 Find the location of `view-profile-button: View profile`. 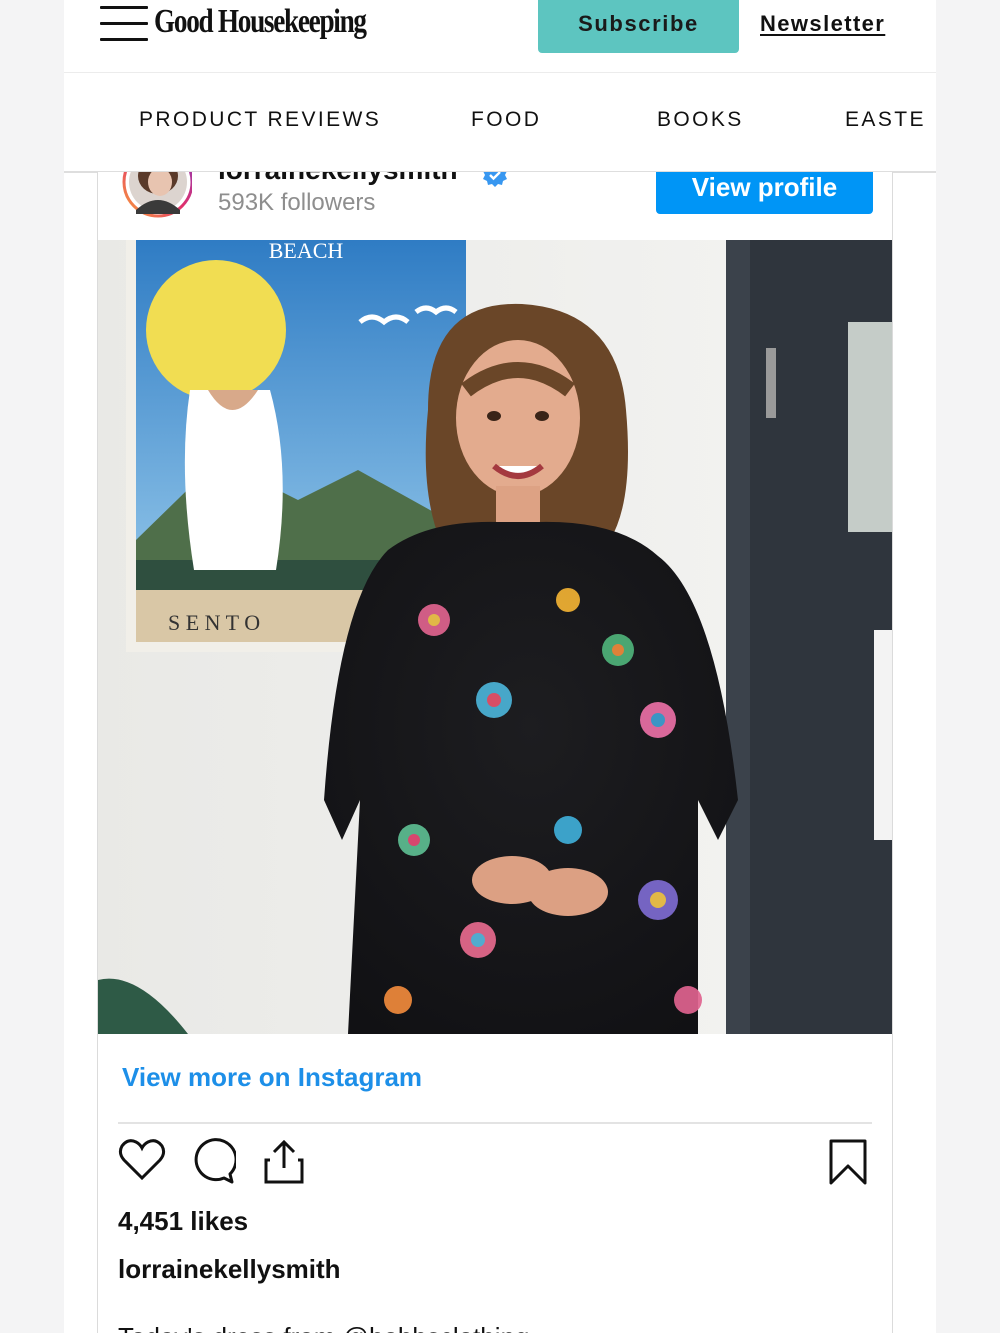

view-profile-button: View profile is located at coordinates (764, 193).